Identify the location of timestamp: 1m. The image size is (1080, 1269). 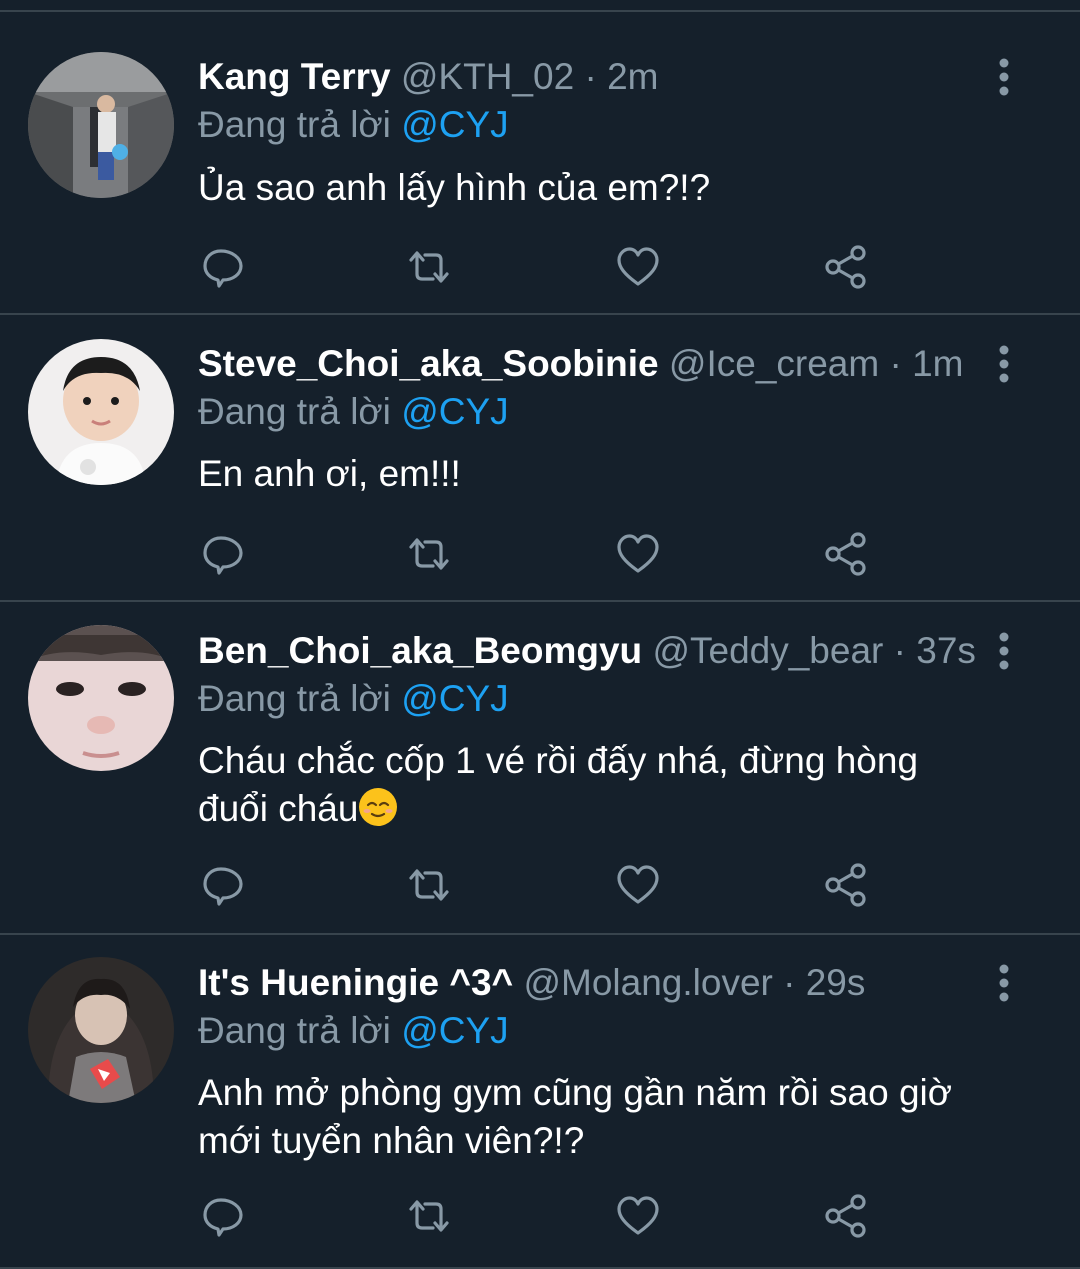
(937, 363).